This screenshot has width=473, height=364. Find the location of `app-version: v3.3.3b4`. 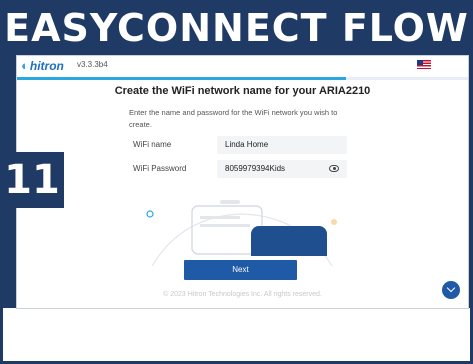

app-version: v3.3.3b4 is located at coordinates (92, 64).